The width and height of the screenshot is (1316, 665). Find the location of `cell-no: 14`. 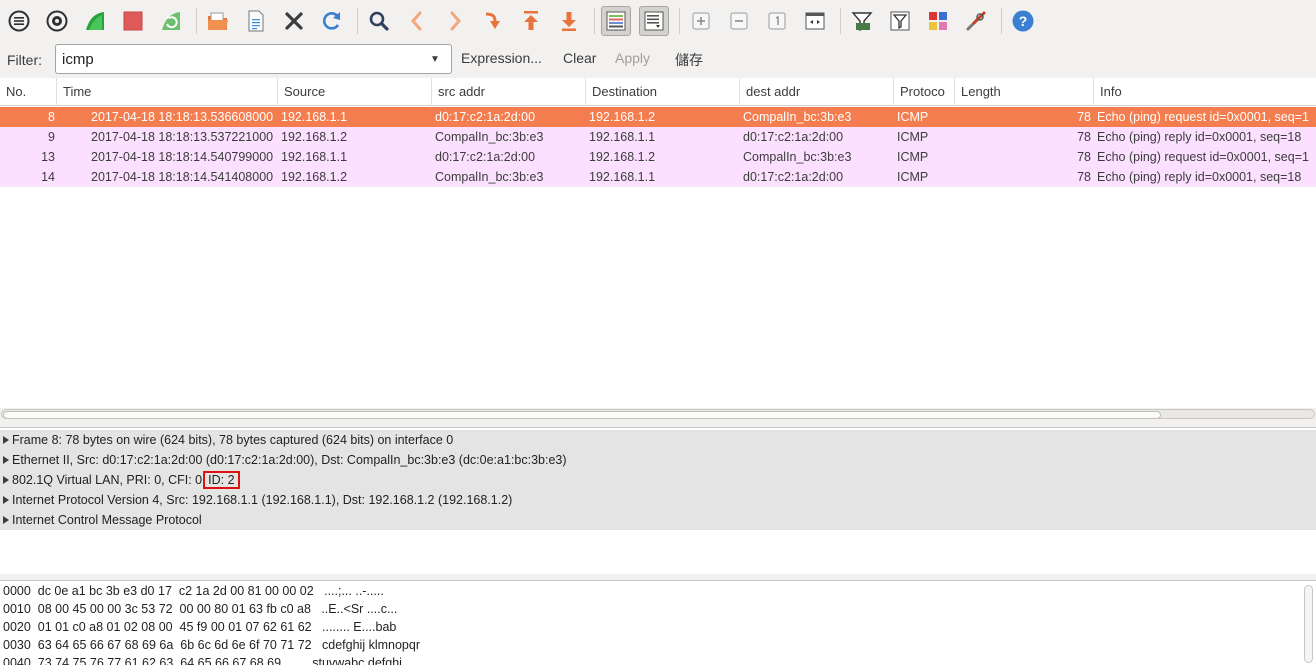

cell-no: 14 is located at coordinates (48, 177).